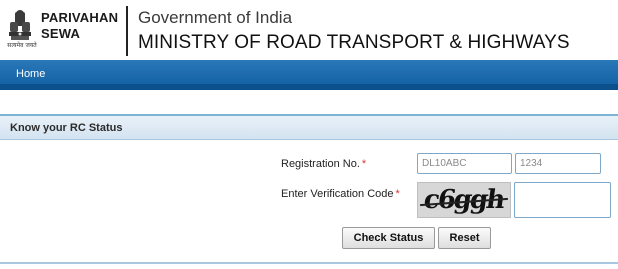 The height and width of the screenshot is (269, 618). What do you see at coordinates (558, 163) in the screenshot?
I see `registration-part2-input` at bounding box center [558, 163].